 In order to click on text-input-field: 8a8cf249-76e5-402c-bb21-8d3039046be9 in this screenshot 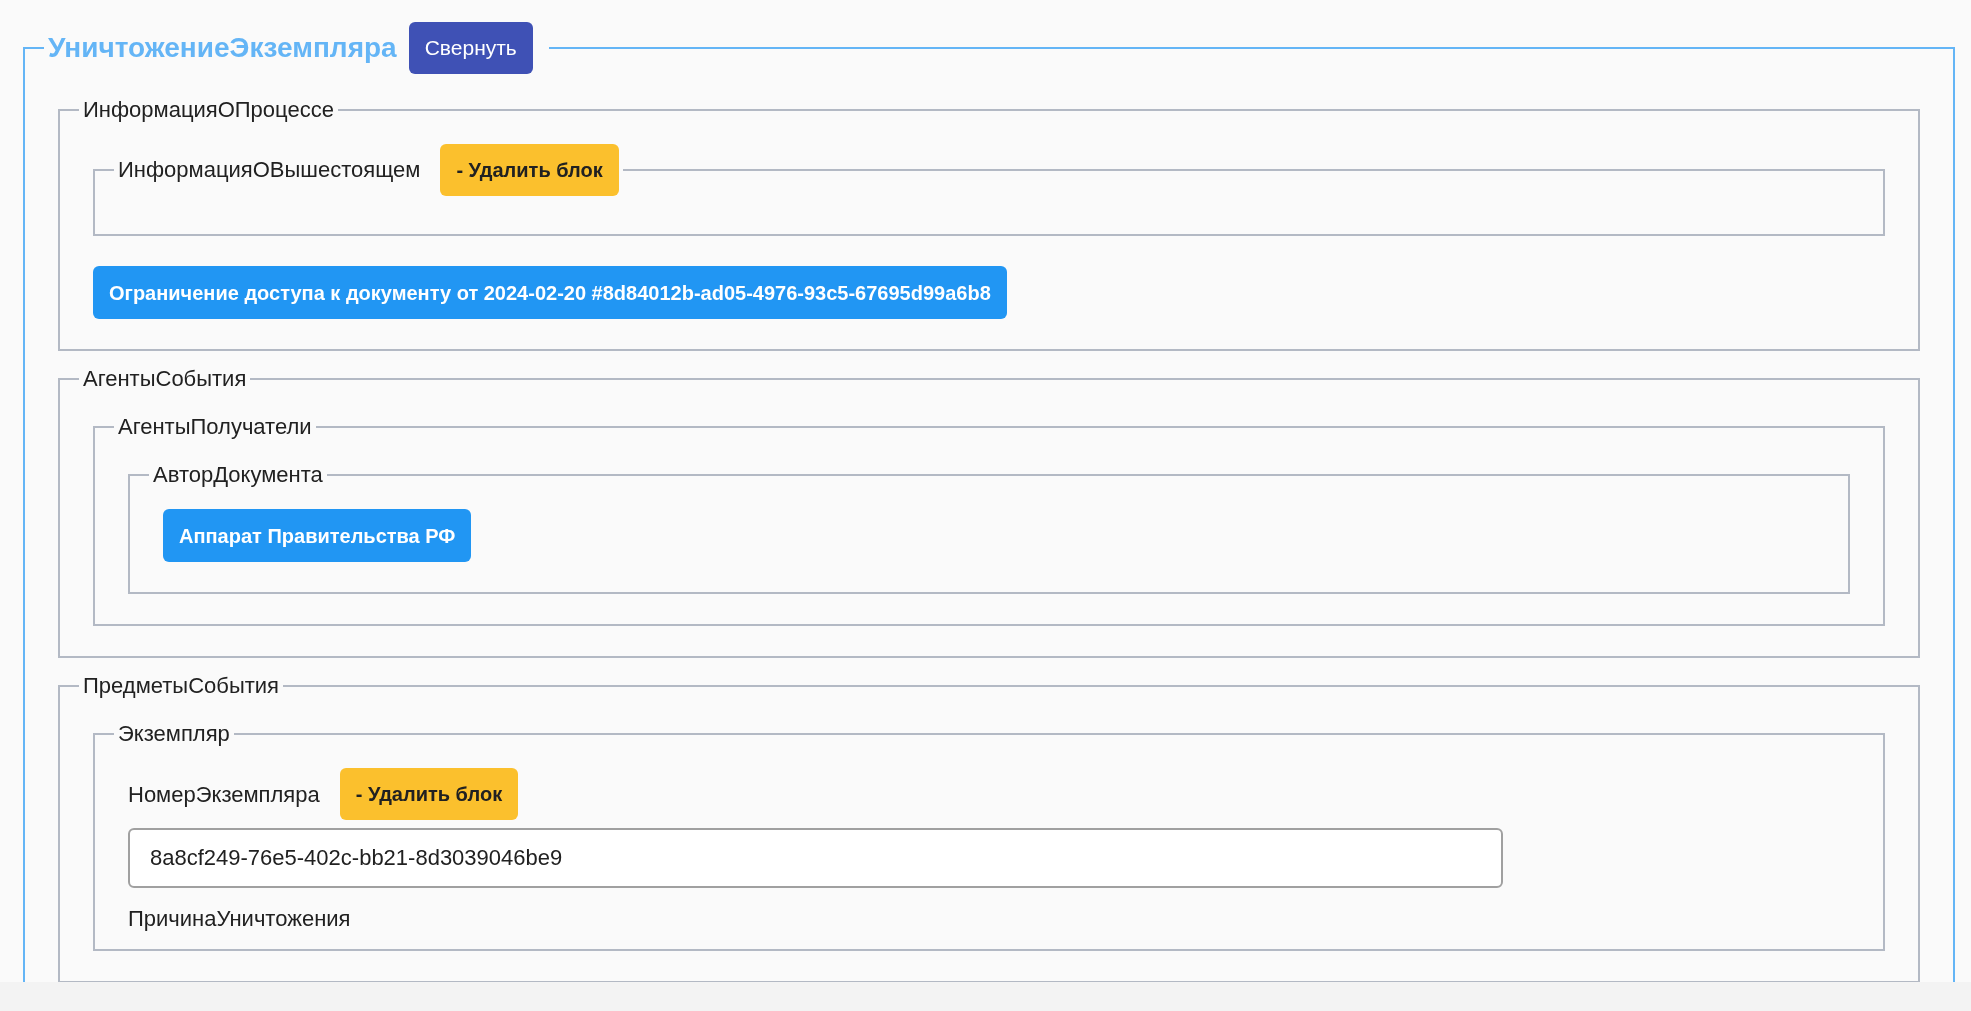, I will do `click(815, 858)`.